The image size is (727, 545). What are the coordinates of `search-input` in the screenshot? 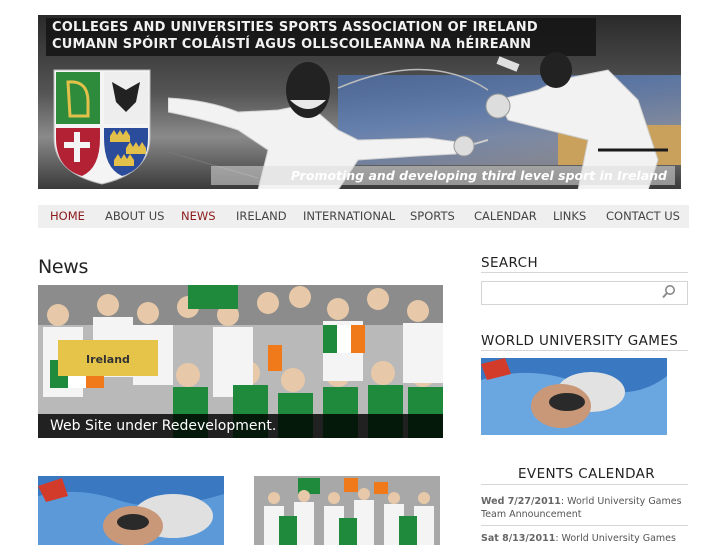 It's located at (584, 293).